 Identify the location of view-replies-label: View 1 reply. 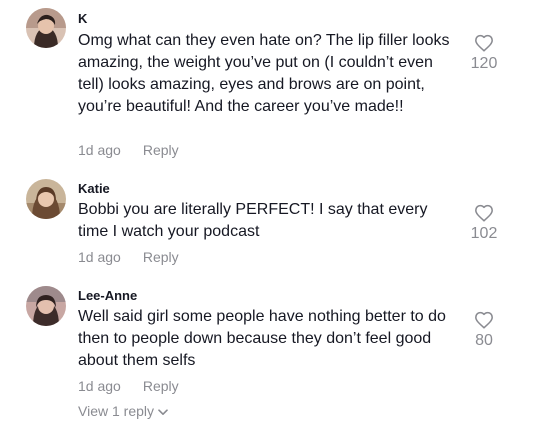
(116, 411).